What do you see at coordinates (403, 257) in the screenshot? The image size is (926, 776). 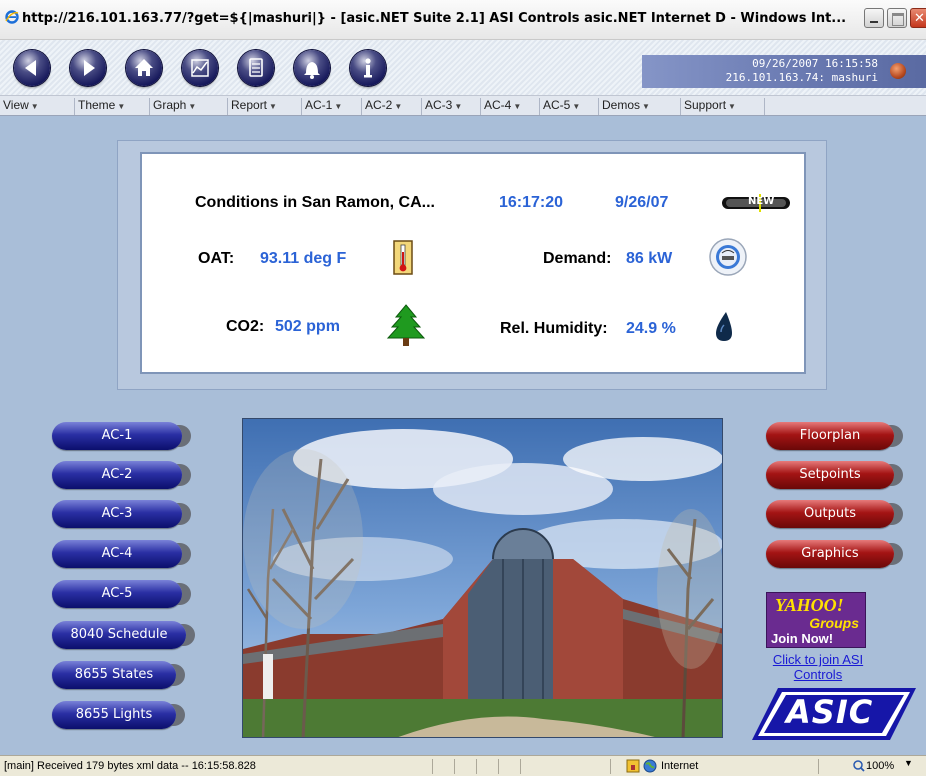 I see `thermometer-icon` at bounding box center [403, 257].